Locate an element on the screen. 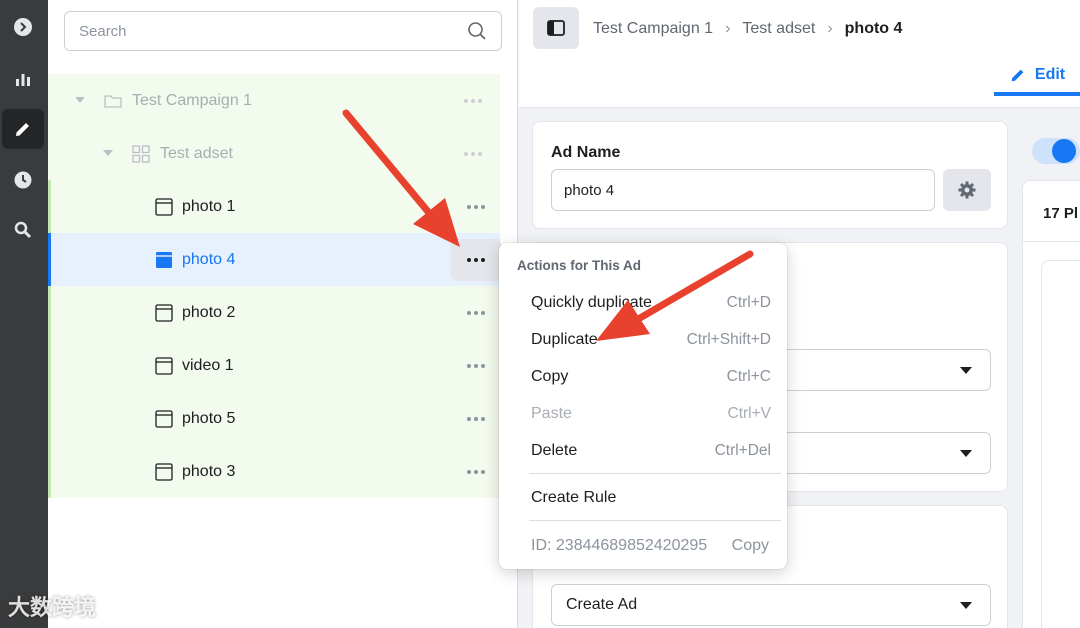 This screenshot has height=628, width=1080. tree-row-ad: photo 5 is located at coordinates (274, 418).